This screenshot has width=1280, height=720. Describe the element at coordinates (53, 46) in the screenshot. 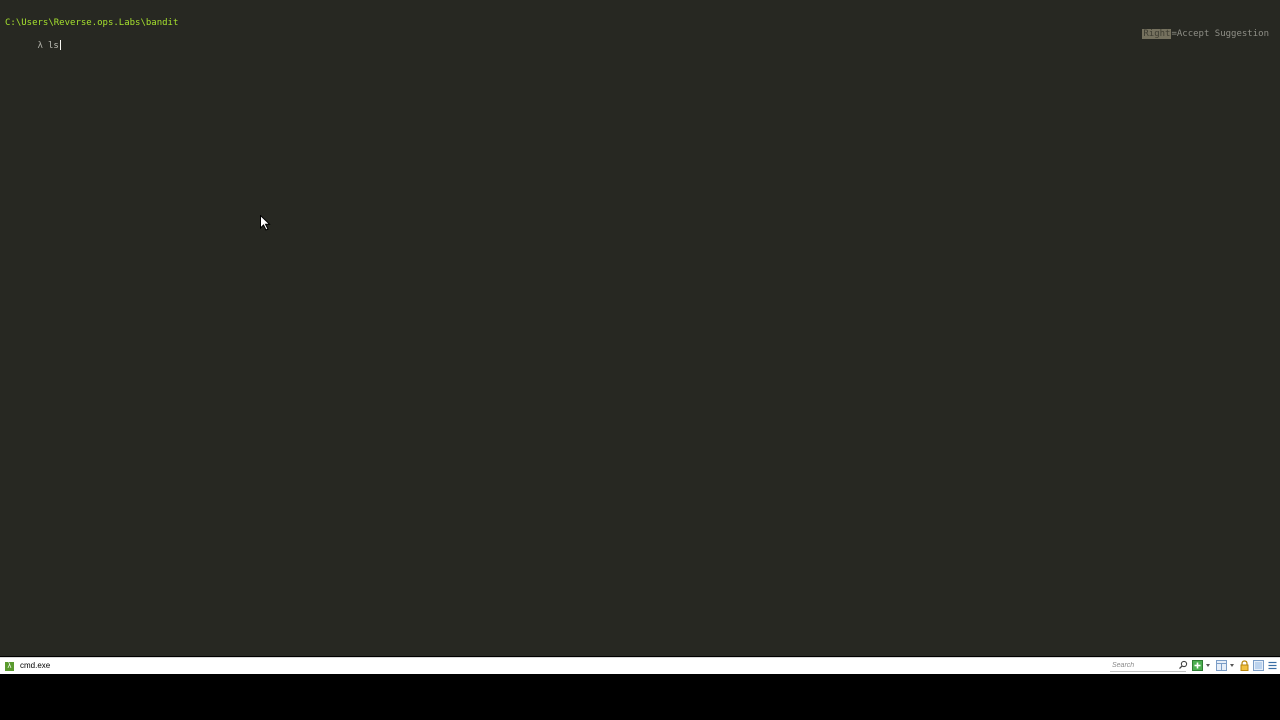

I see `command-input: ls` at that location.